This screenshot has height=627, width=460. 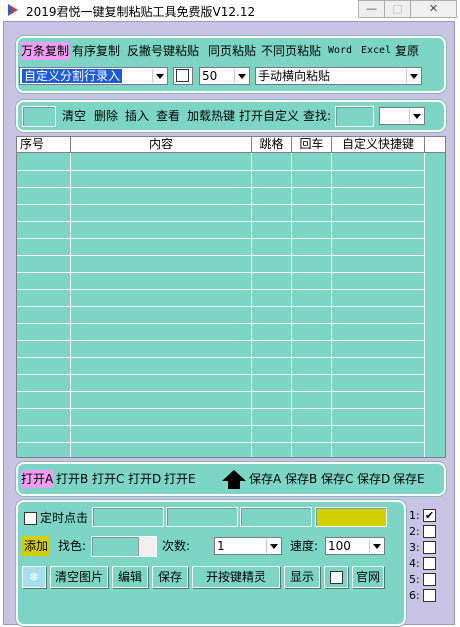 What do you see at coordinates (36, 546) in the screenshot?
I see `add-button: 添加` at bounding box center [36, 546].